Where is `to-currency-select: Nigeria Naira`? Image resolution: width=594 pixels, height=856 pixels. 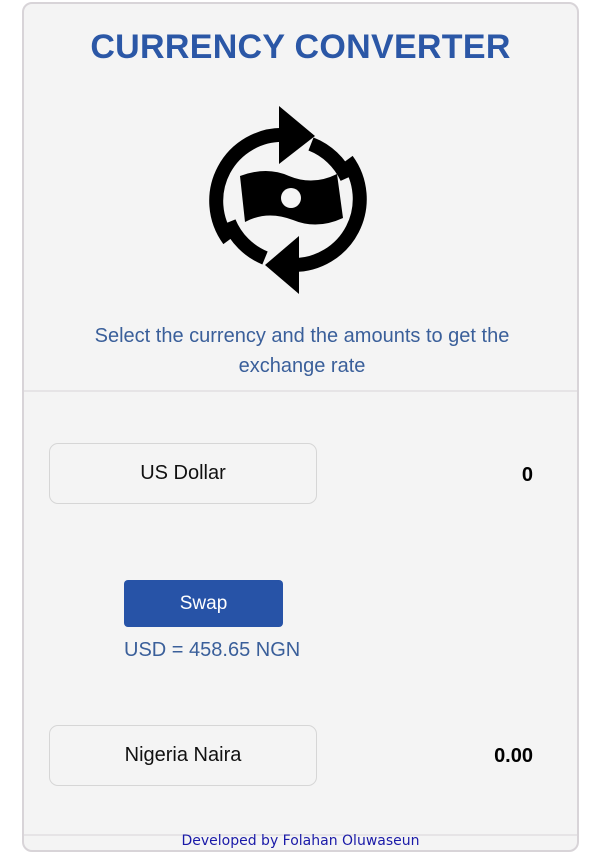
to-currency-select: Nigeria Naira is located at coordinates (183, 755).